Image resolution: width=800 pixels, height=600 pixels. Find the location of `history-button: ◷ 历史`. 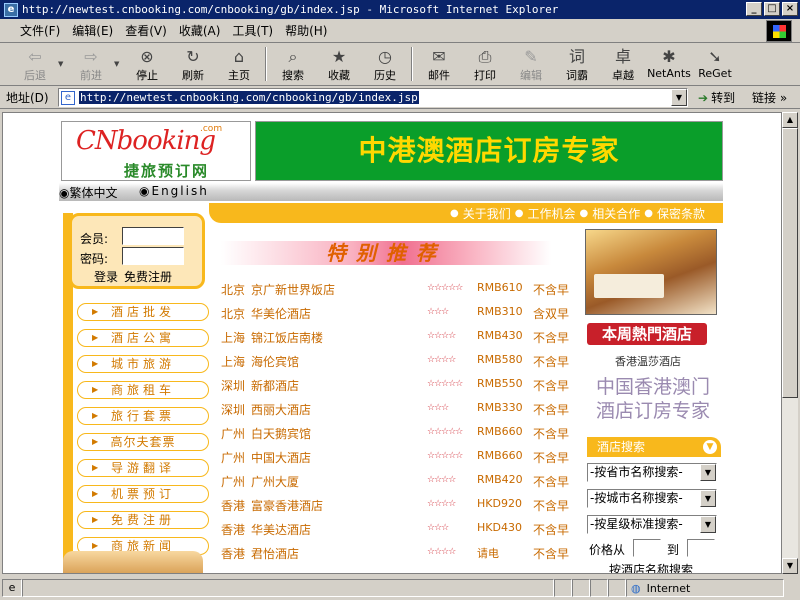

history-button: ◷ 历史 is located at coordinates (385, 64).